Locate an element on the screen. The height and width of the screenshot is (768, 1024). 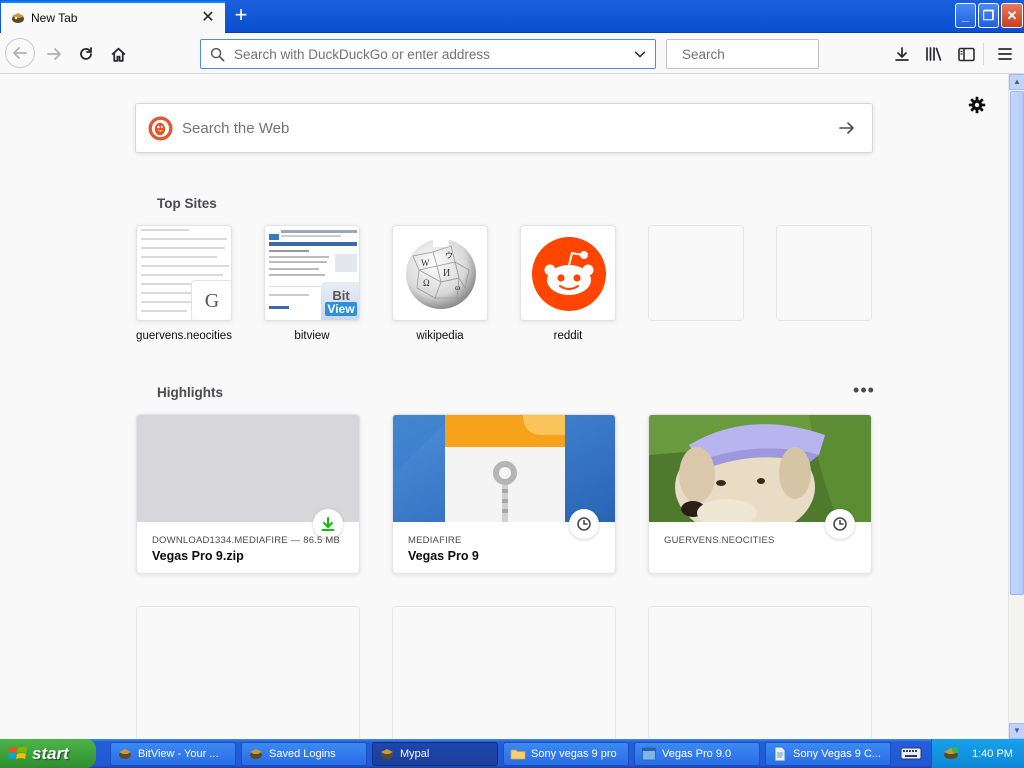
reload-icon is located at coordinates (86, 53).